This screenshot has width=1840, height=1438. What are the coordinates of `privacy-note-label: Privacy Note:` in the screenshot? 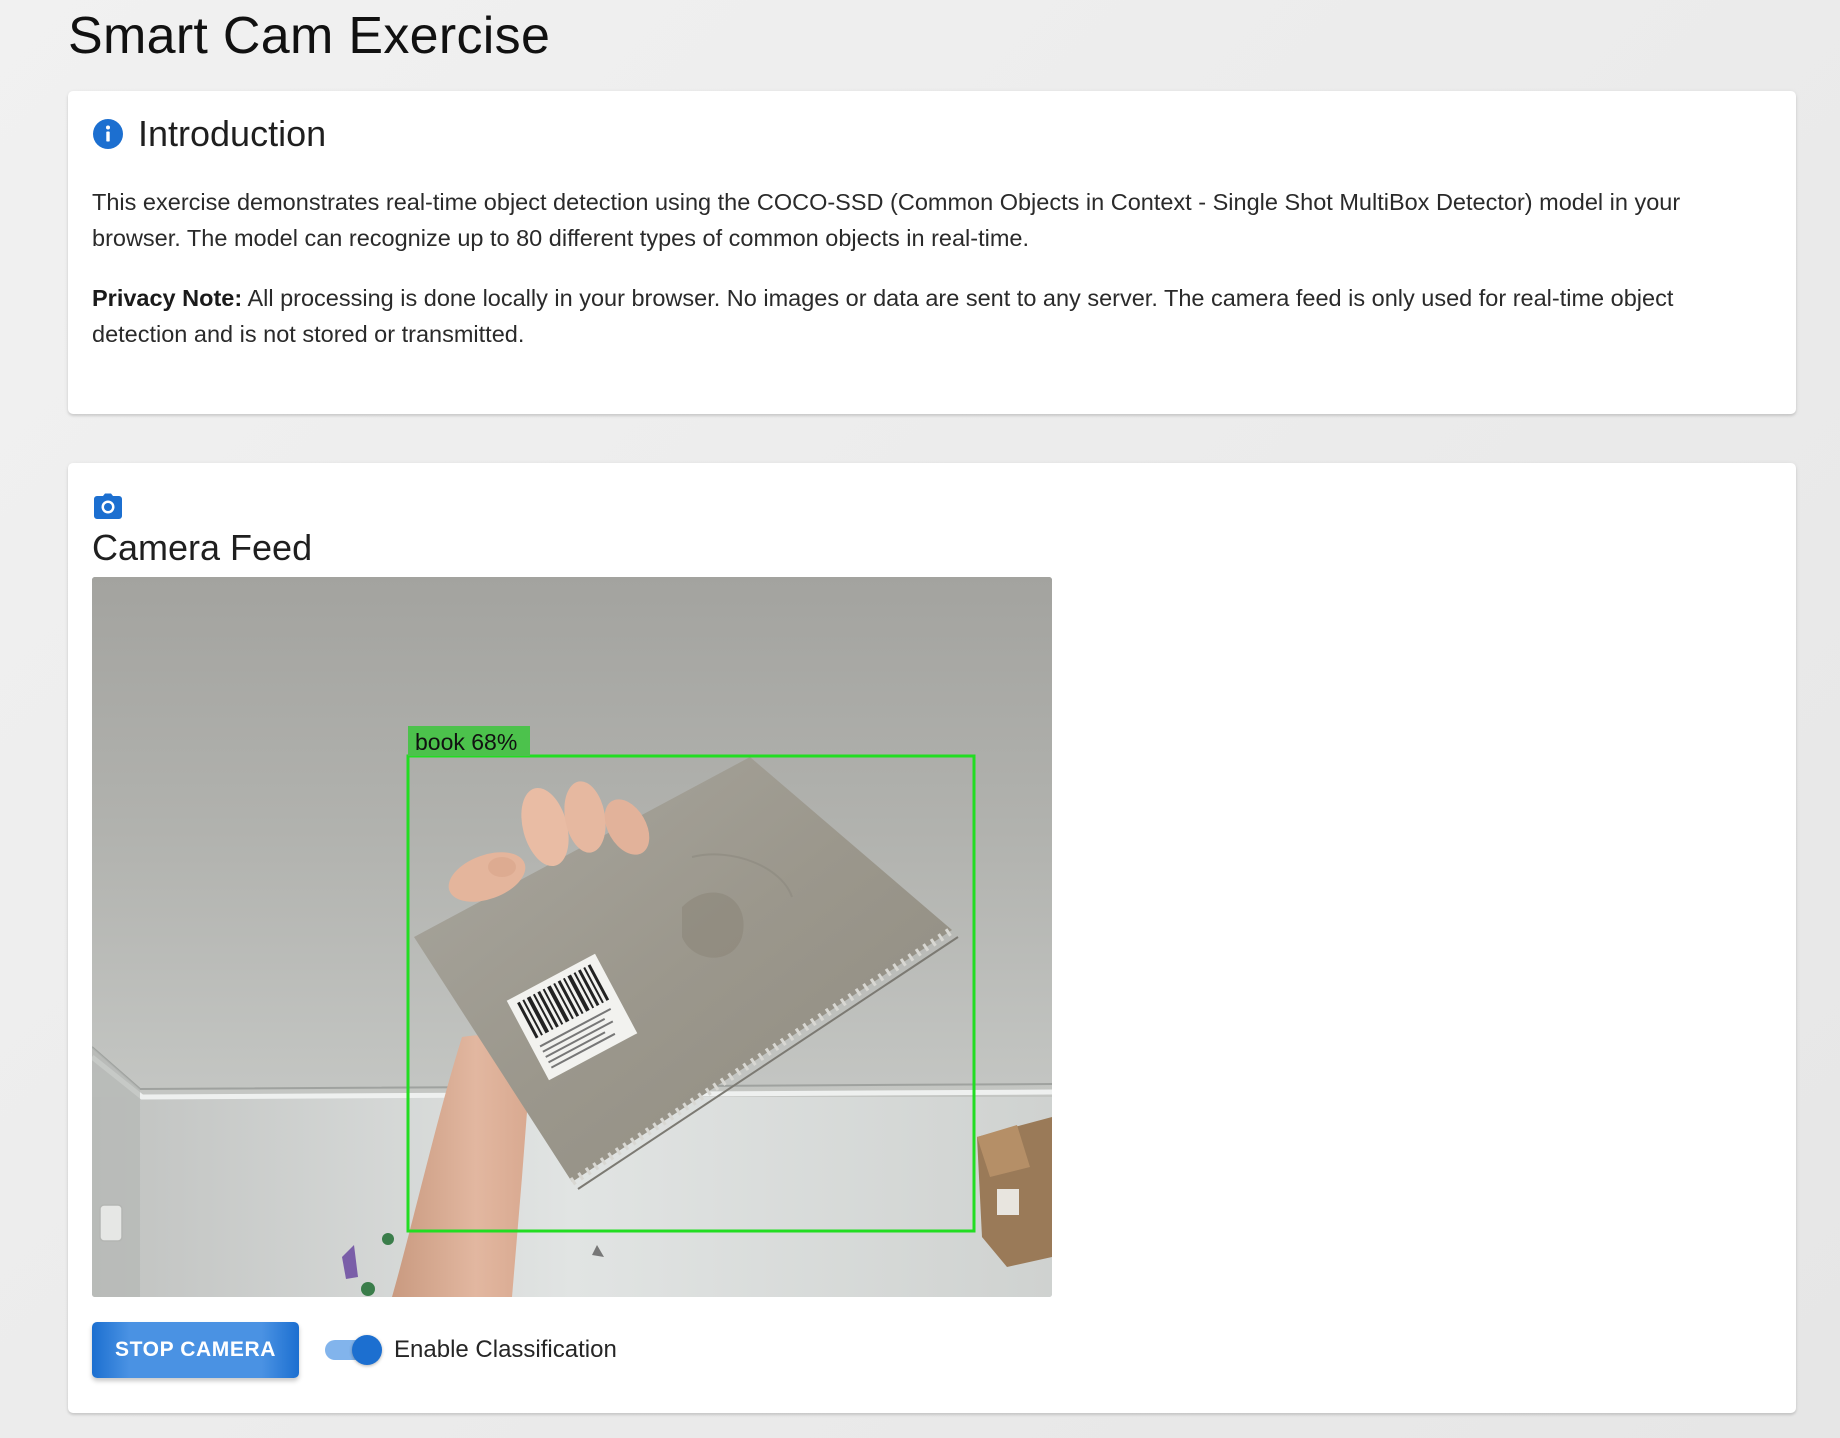 It's located at (167, 298).